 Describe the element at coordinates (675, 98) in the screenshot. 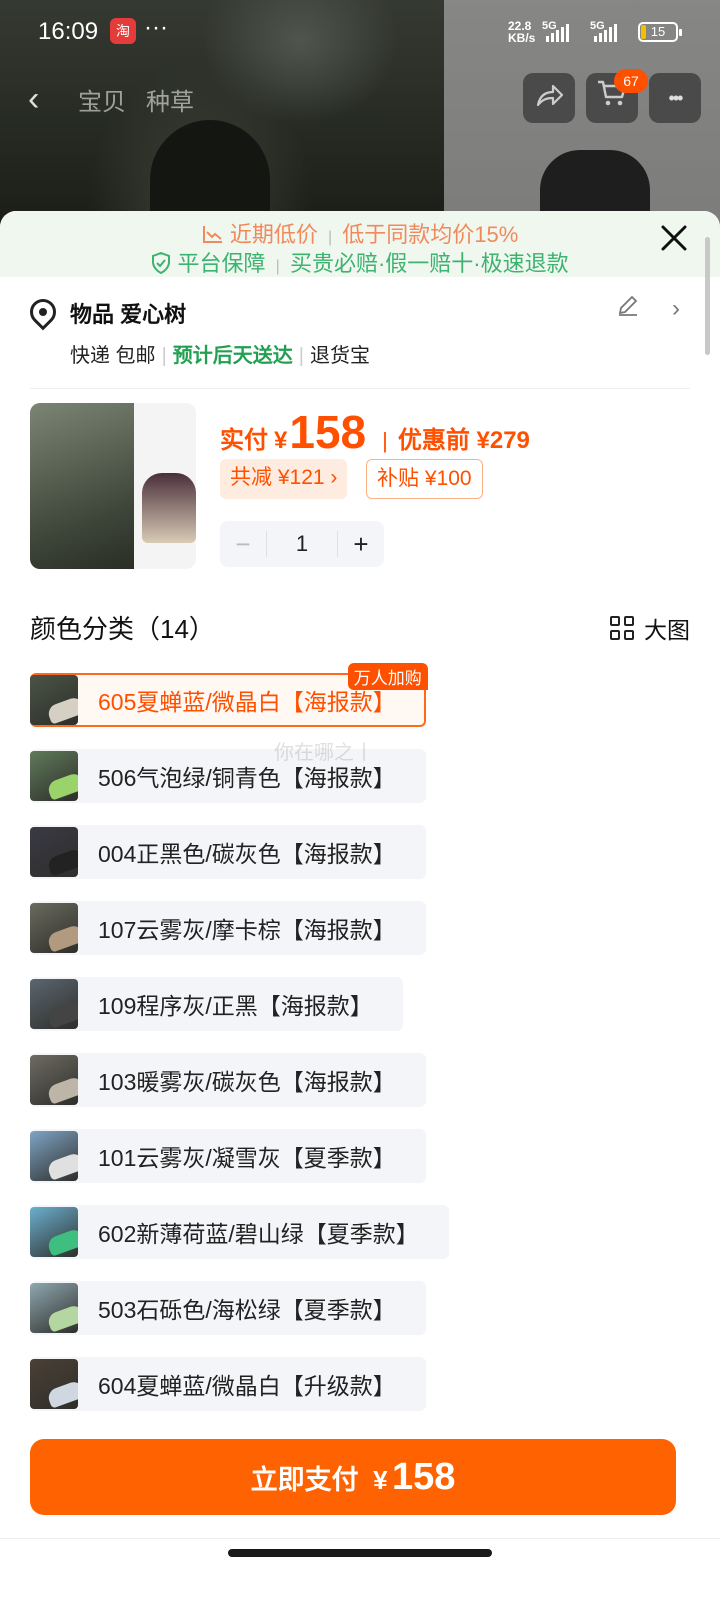

I see `more-button: •••` at that location.